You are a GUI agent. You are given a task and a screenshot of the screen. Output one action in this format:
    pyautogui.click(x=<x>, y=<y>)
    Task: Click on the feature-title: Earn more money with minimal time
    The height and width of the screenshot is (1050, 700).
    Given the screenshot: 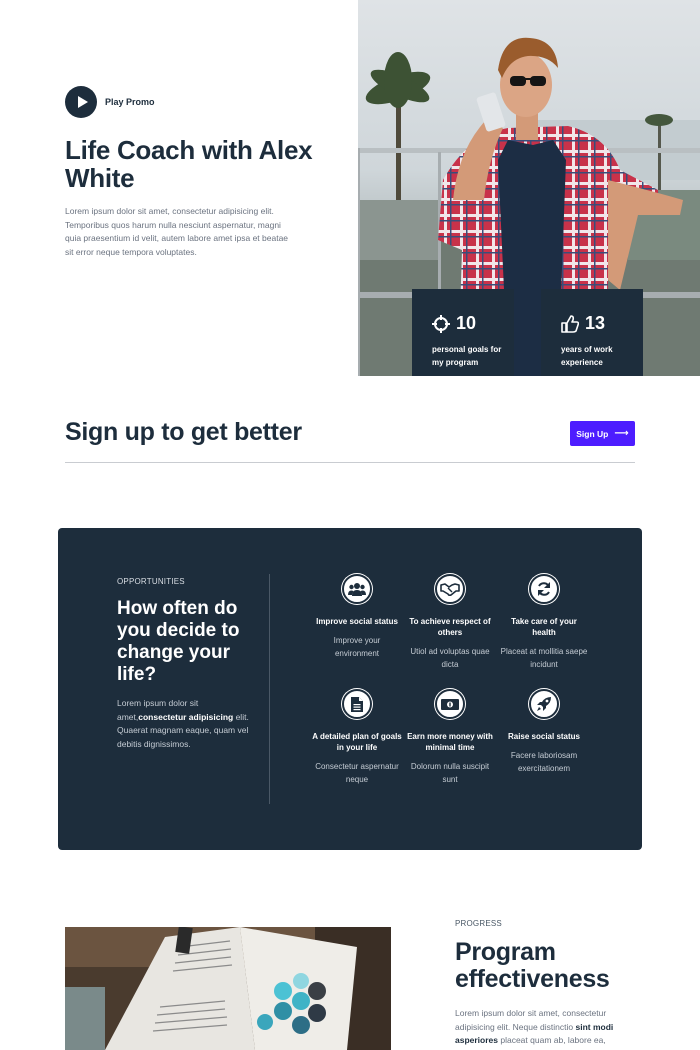 What is the action you would take?
    pyautogui.click(x=450, y=742)
    